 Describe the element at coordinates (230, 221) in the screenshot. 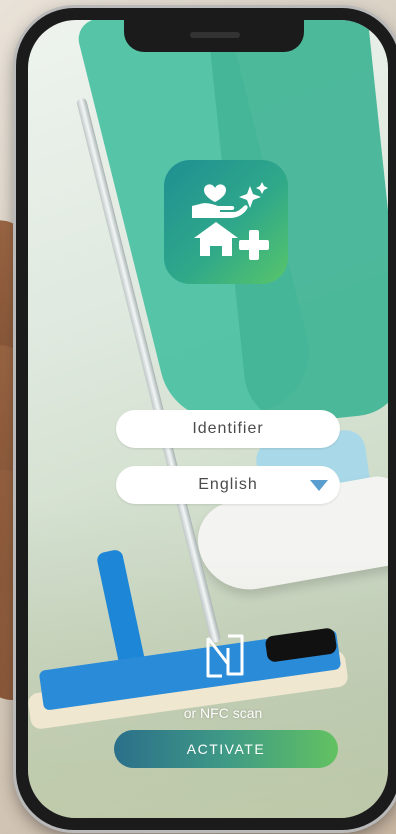

I see `care-home-plus-icon` at that location.